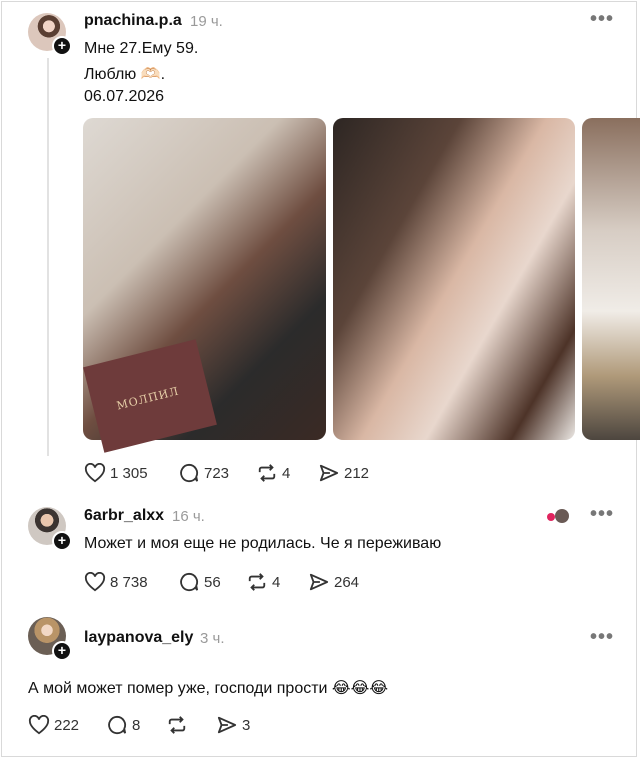  I want to click on like-button: 222, so click(53, 725).